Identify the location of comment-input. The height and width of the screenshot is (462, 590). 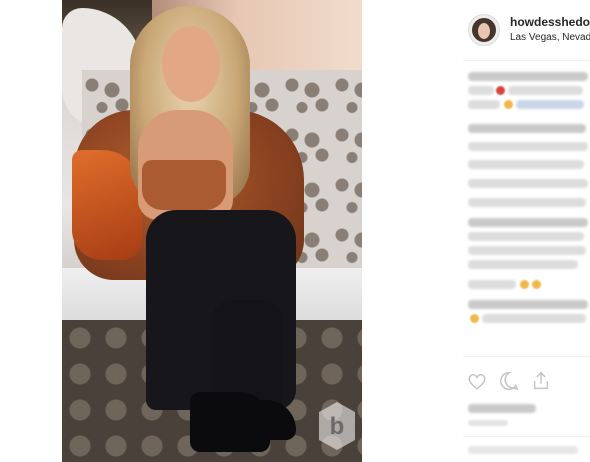
(523, 450).